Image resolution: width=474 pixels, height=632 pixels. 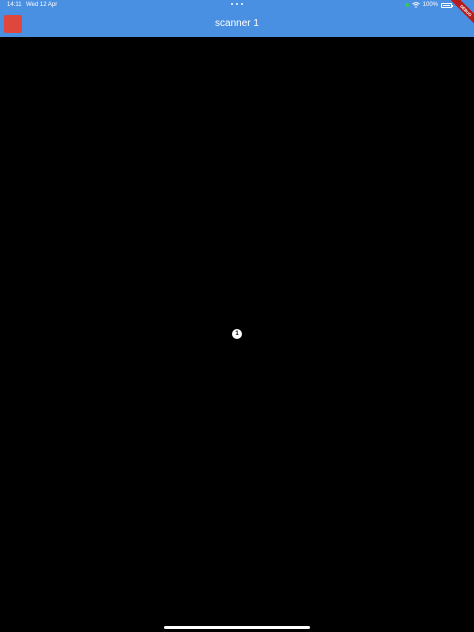 What do you see at coordinates (237, 334) in the screenshot?
I see `scan-marker: 1` at bounding box center [237, 334].